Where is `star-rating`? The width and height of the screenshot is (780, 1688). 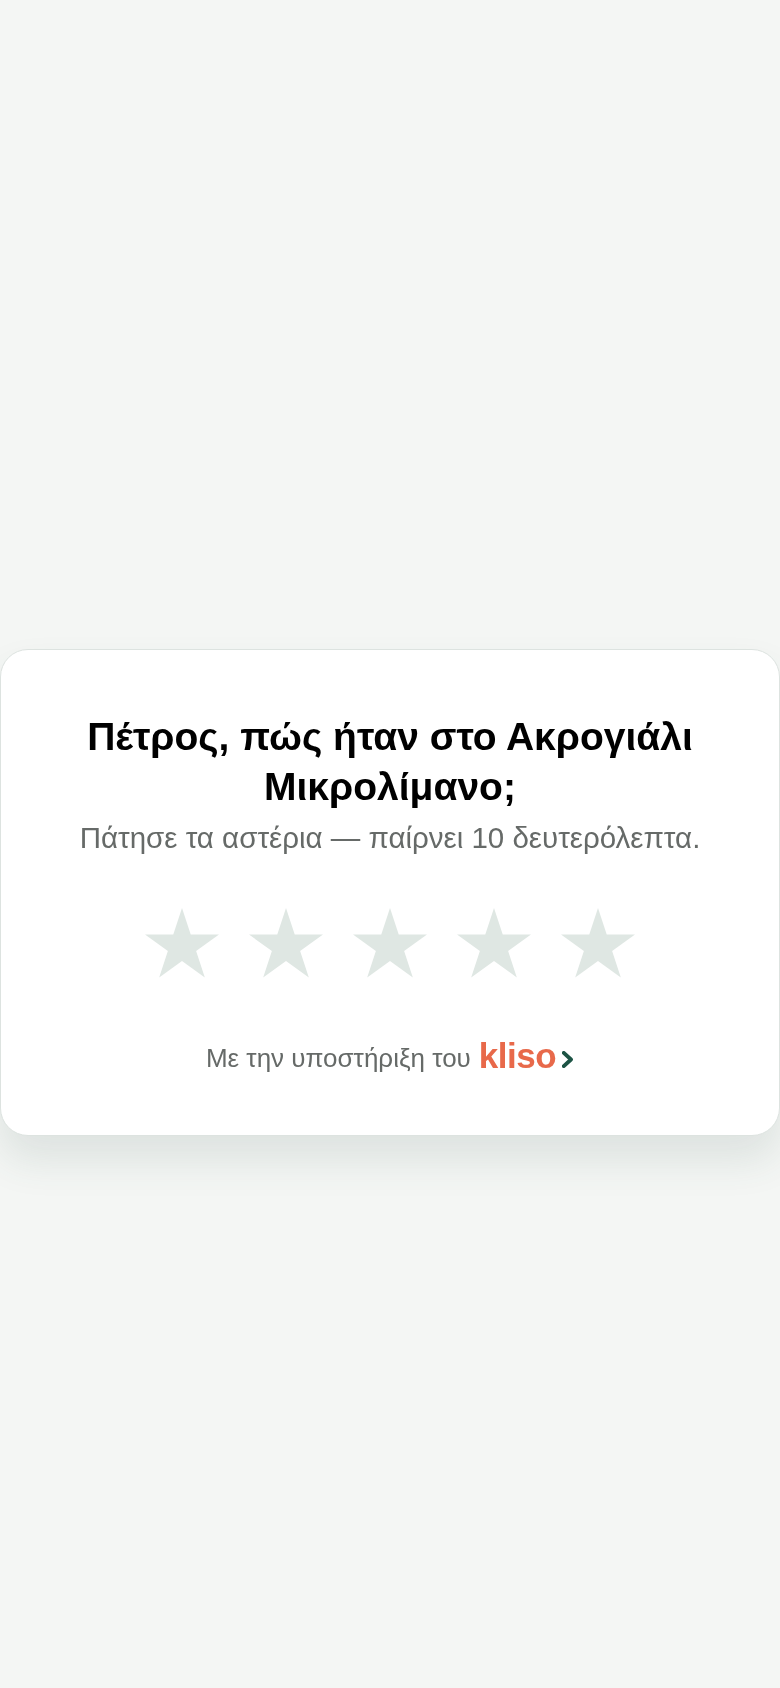 star-rating is located at coordinates (390, 943).